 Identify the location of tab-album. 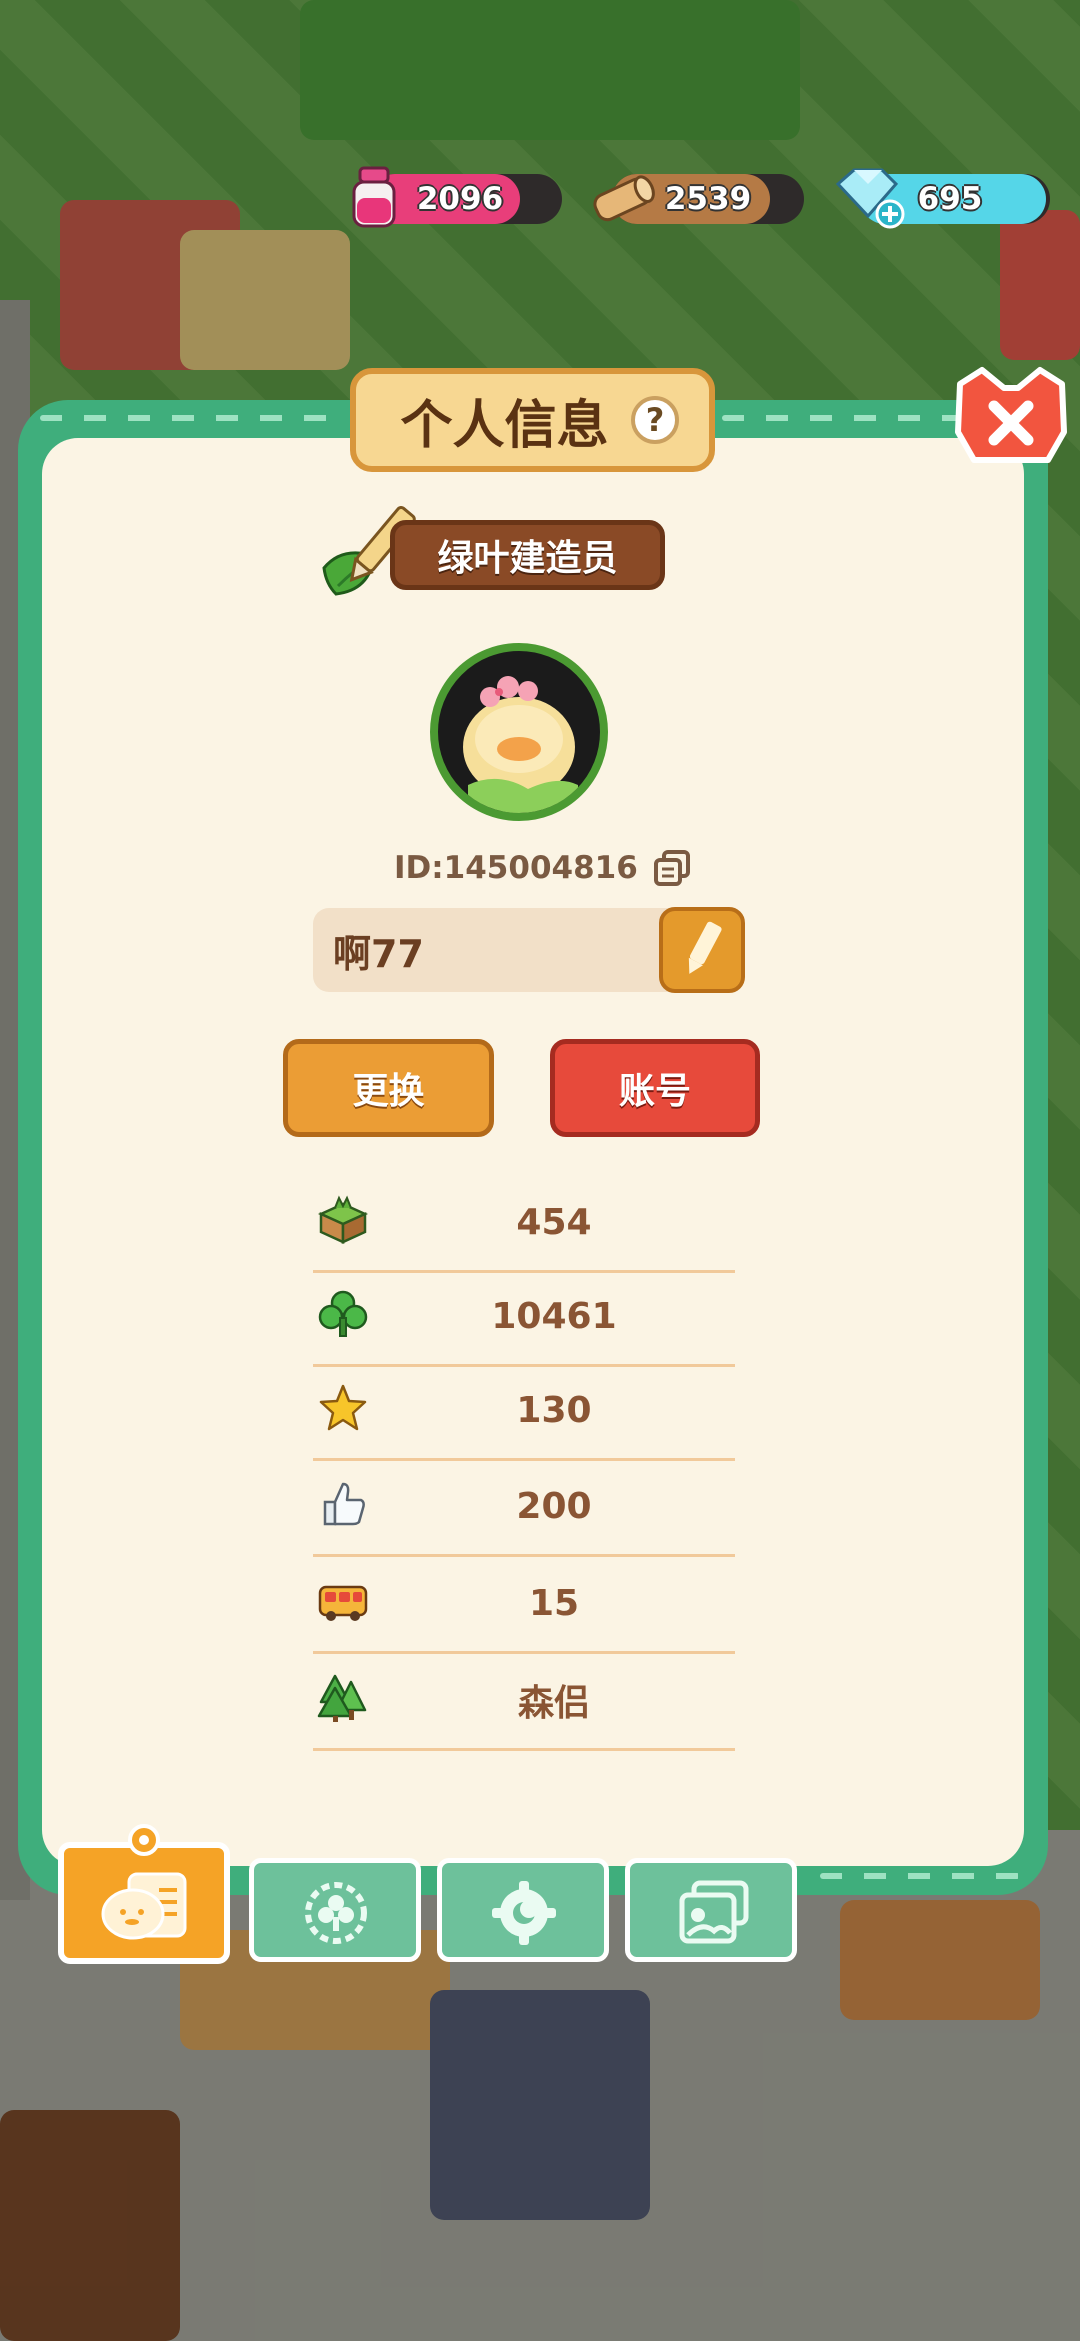
(711, 1910).